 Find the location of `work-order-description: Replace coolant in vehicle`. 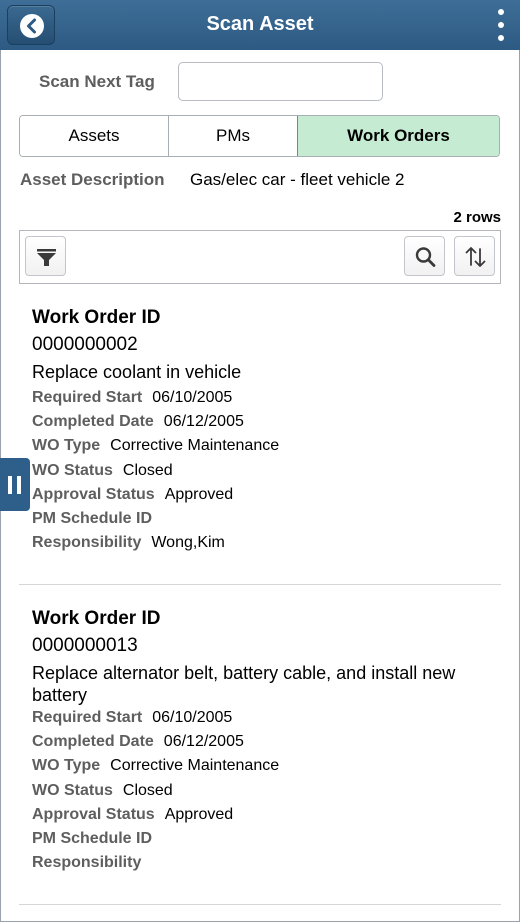

work-order-description: Replace coolant in vehicle is located at coordinates (137, 372).